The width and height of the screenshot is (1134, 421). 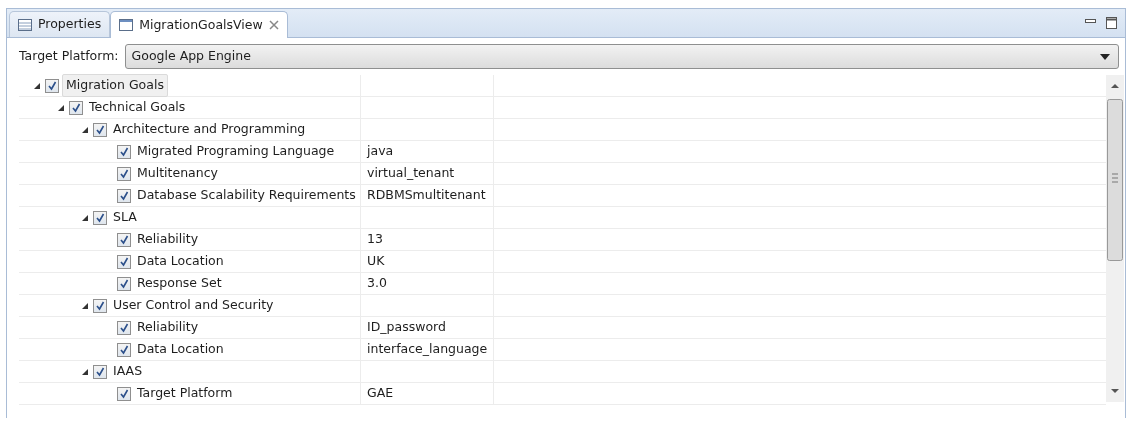 What do you see at coordinates (69, 56) in the screenshot?
I see `field-label: Target Platform:` at bounding box center [69, 56].